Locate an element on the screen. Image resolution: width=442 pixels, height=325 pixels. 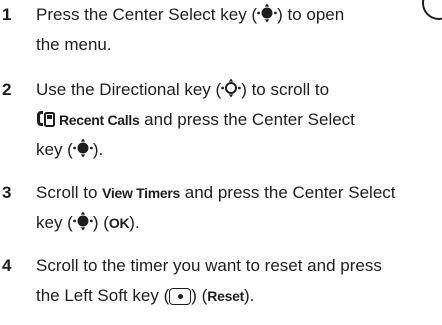
step-number: 3 is located at coordinates (7, 192).